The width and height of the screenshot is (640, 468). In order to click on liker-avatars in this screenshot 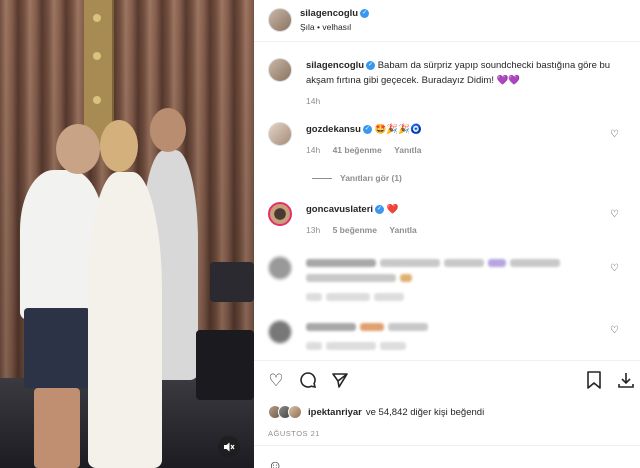, I will do `click(285, 412)`.